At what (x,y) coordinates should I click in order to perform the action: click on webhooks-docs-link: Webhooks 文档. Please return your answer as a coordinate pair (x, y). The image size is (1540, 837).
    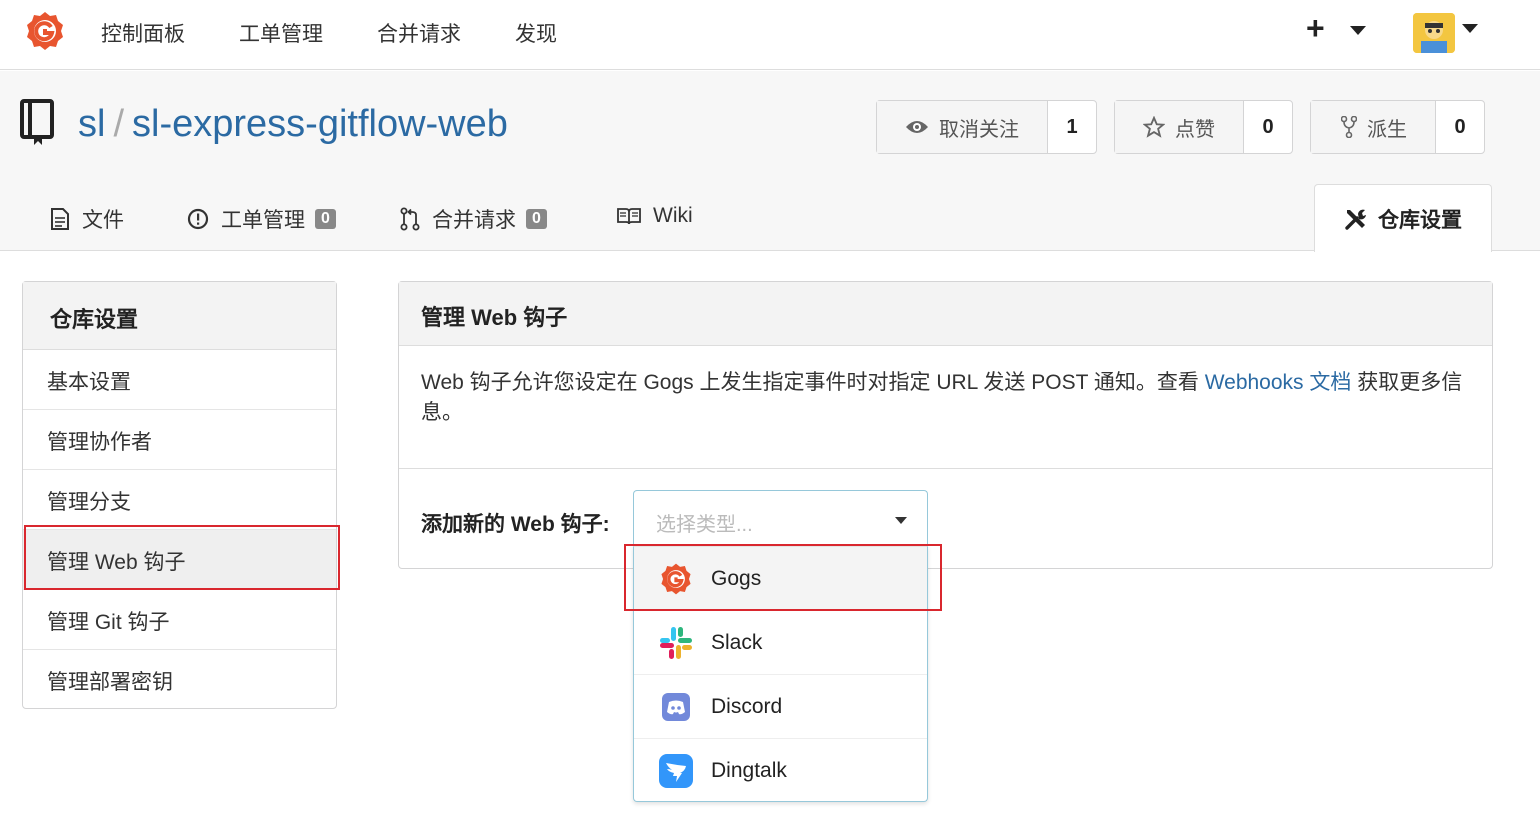
    Looking at the image, I should click on (1278, 382).